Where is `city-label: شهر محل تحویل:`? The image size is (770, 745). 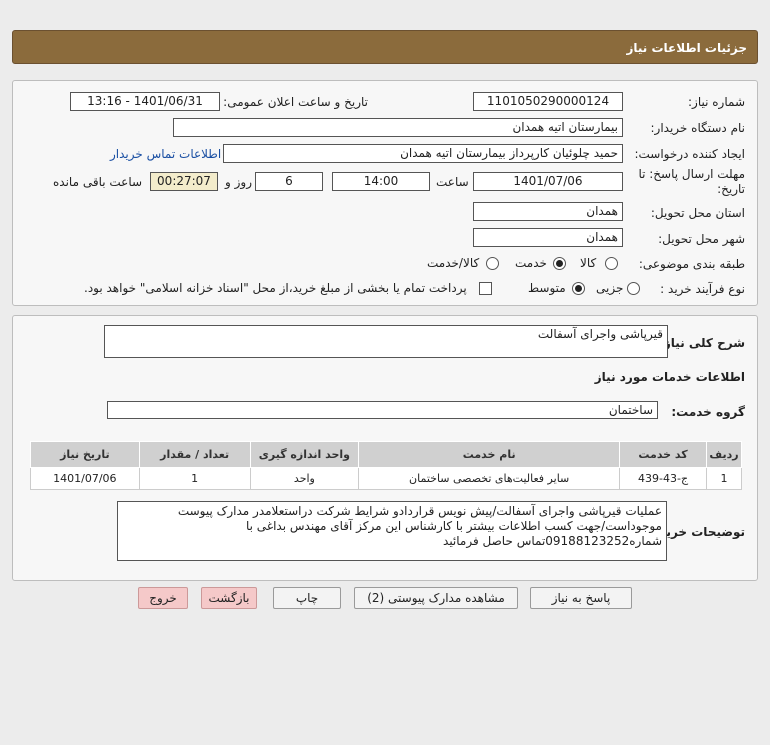
city-label: شهر محل تحویل: is located at coordinates (701, 239).